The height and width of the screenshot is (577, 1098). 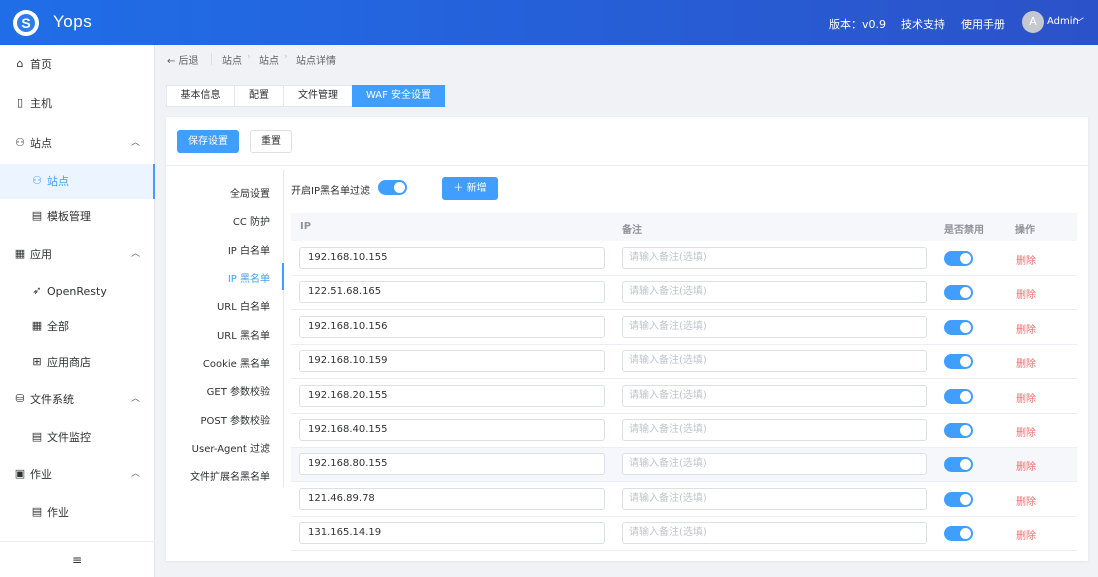 I want to click on back-link: ← 后退, so click(x=183, y=59).